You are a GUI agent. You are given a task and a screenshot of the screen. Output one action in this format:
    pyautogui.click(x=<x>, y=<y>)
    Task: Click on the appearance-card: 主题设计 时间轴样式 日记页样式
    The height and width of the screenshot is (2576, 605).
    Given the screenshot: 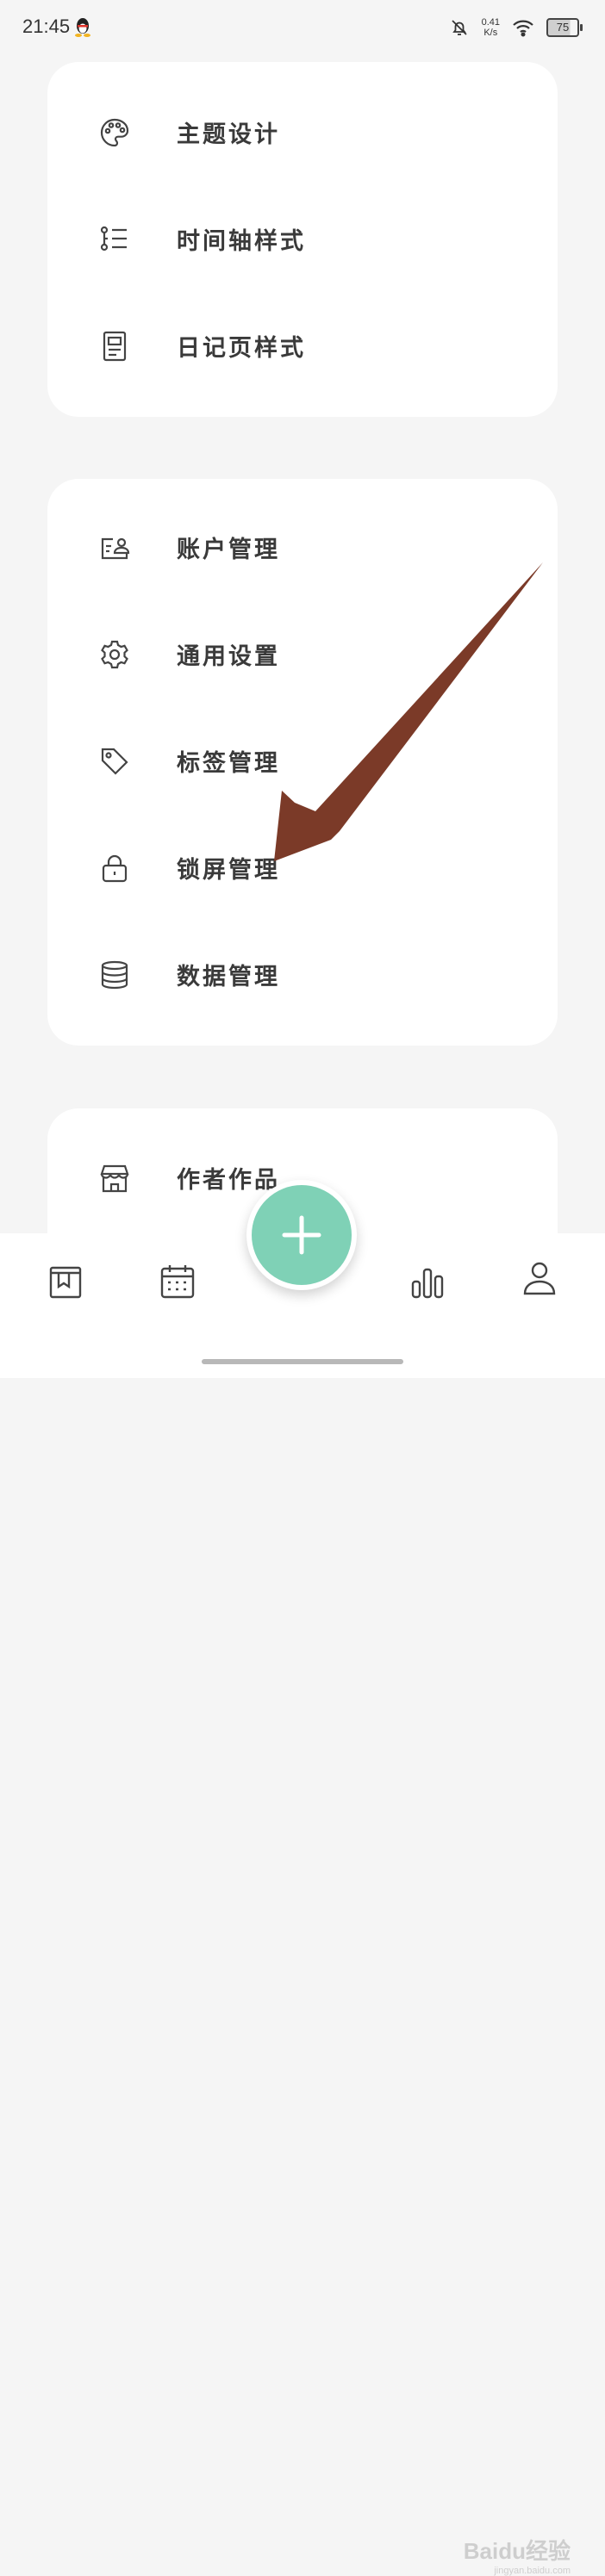 What is the action you would take?
    pyautogui.click(x=302, y=239)
    